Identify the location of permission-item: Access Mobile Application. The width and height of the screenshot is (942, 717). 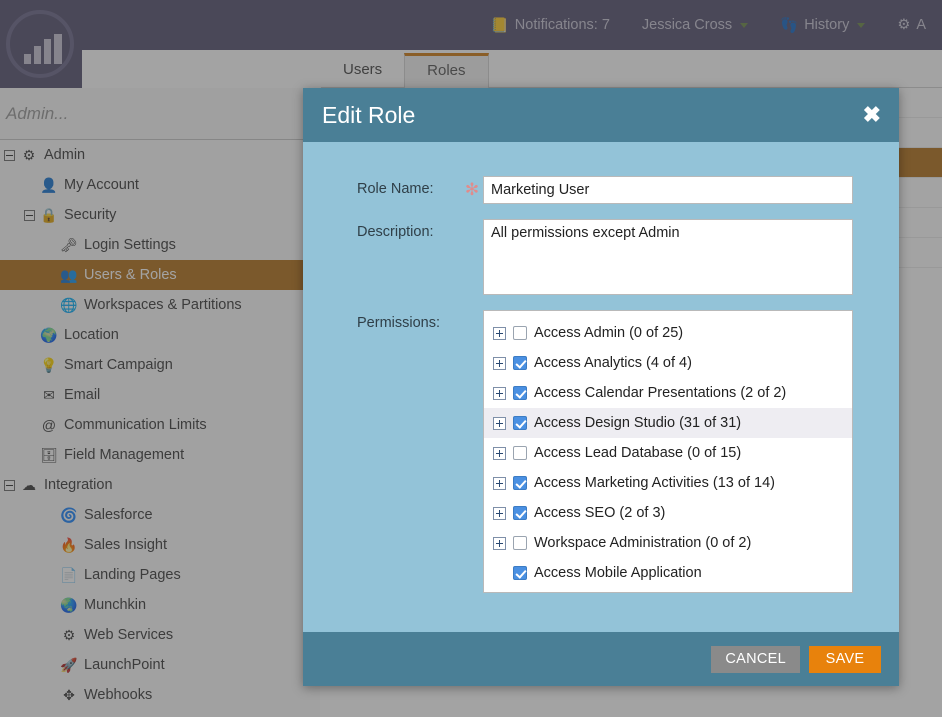
(668, 573).